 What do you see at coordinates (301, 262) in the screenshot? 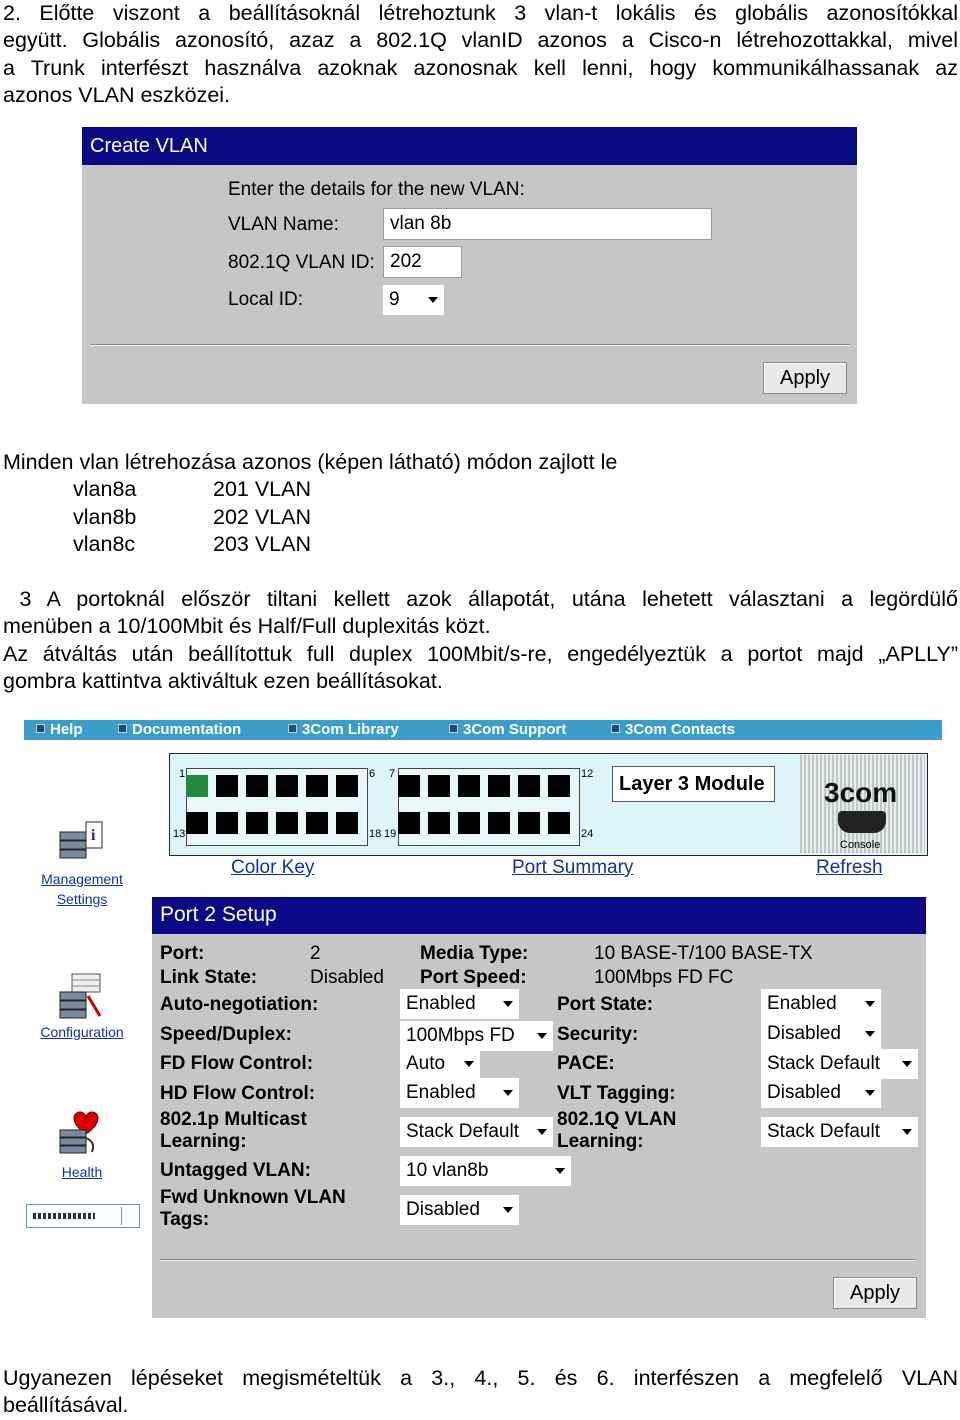
I see `vlan-id-label: 802.1Q VLAN ID:` at bounding box center [301, 262].